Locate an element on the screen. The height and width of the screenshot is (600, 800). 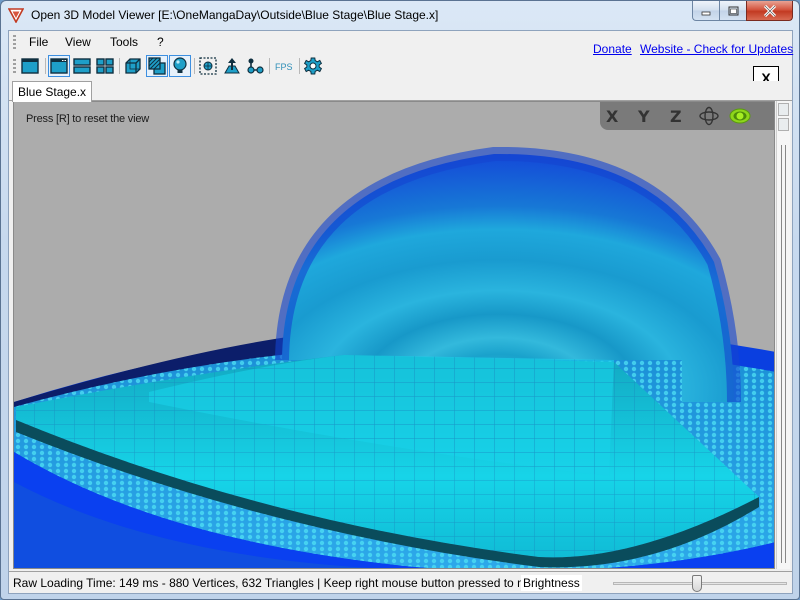
skeleton-icon is located at coordinates (255, 66).